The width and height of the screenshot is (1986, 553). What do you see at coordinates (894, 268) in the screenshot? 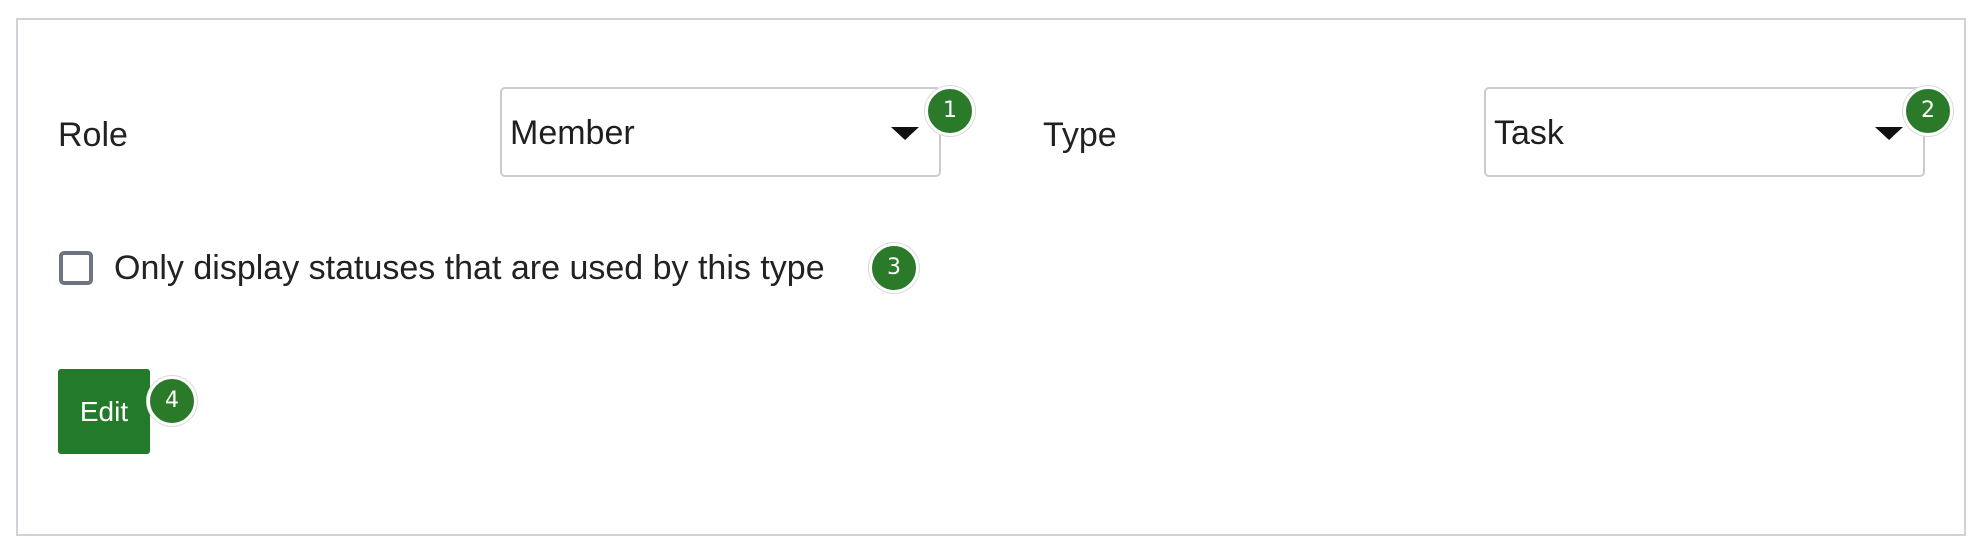
I see `annotation-badge-3: 3` at bounding box center [894, 268].